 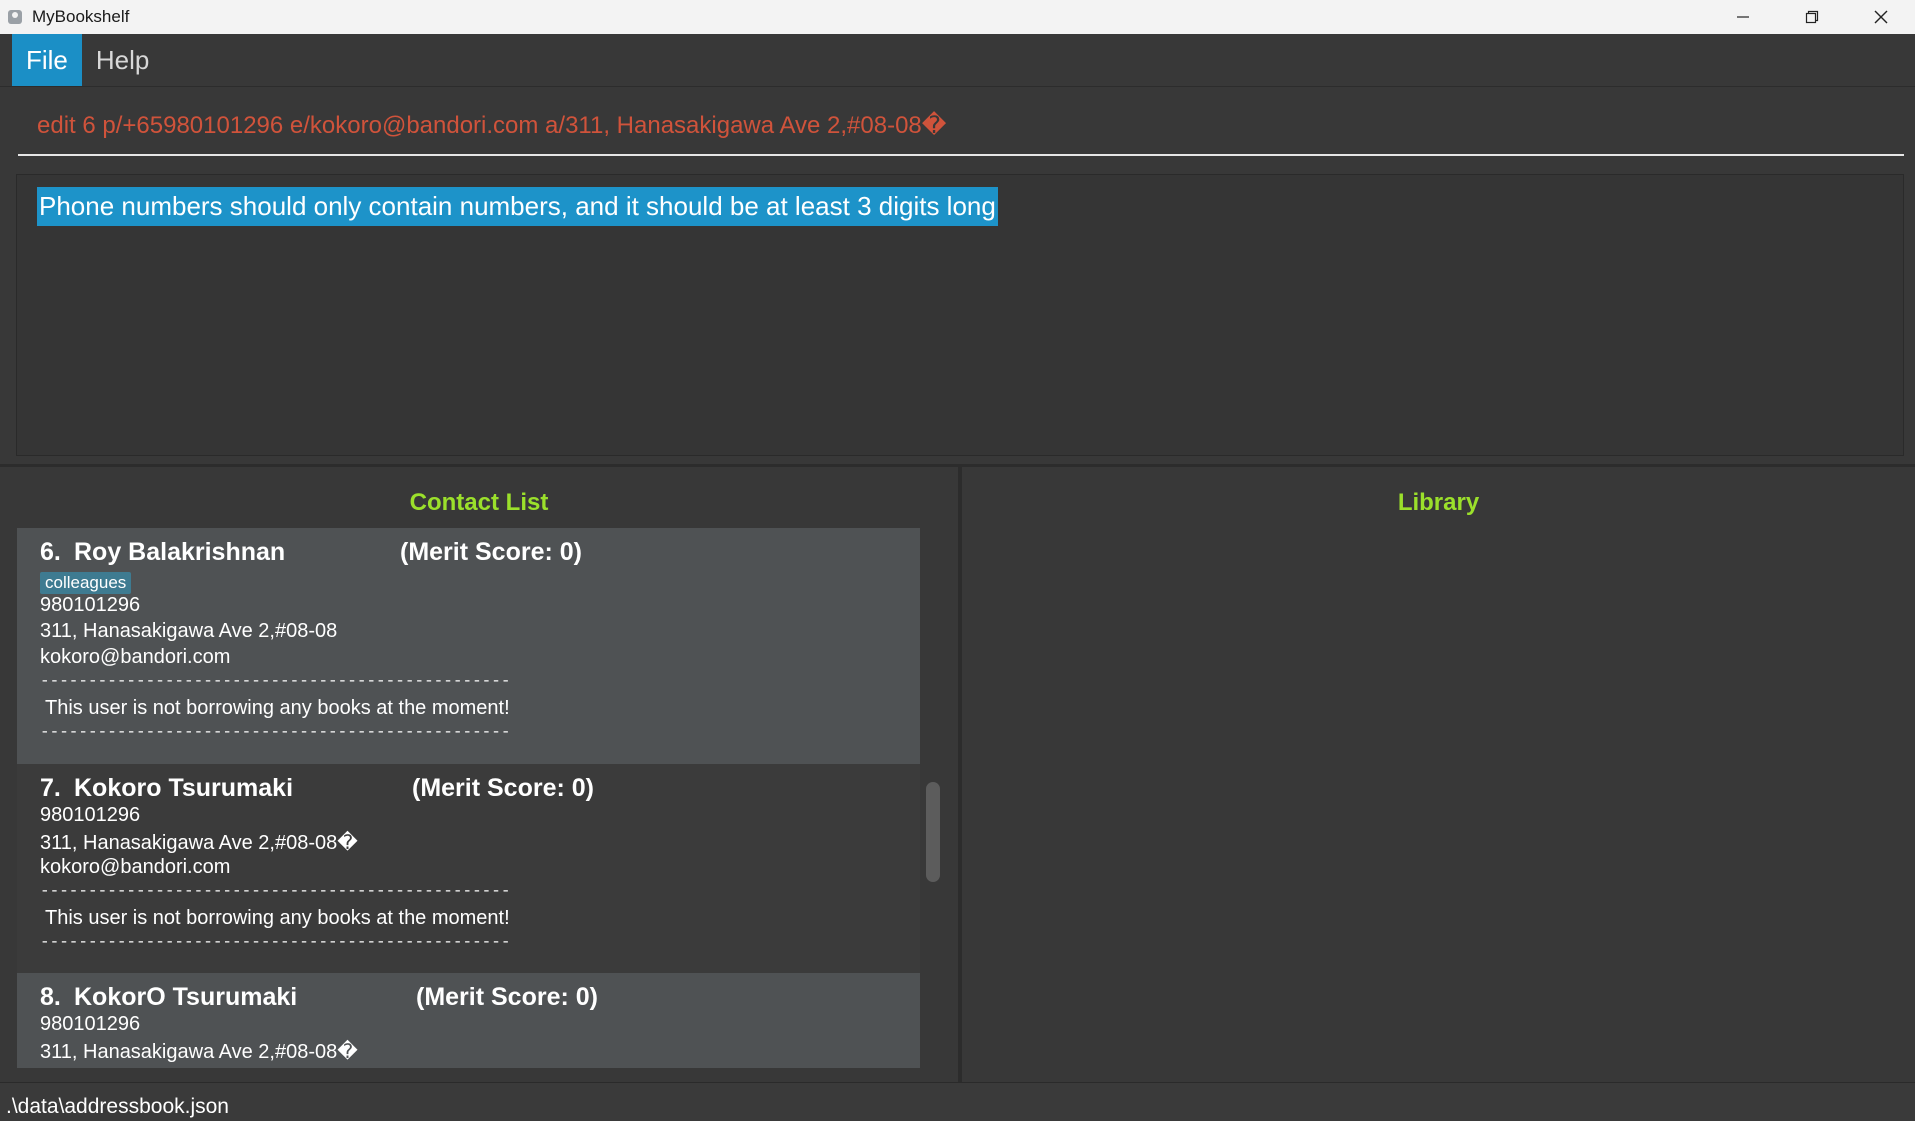 What do you see at coordinates (50, 788) in the screenshot?
I see `contact-index: 7.` at bounding box center [50, 788].